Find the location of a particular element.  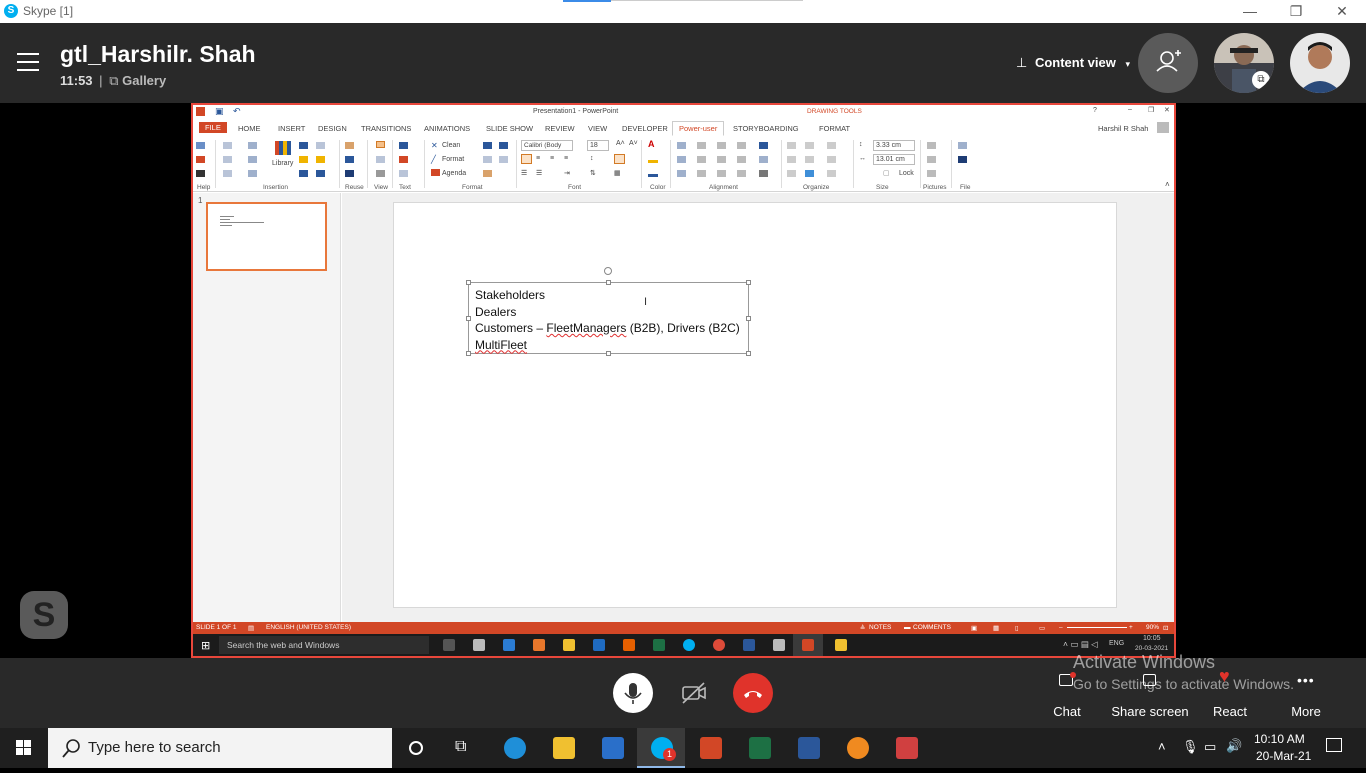

remote-folder-icon is located at coordinates (841, 645).